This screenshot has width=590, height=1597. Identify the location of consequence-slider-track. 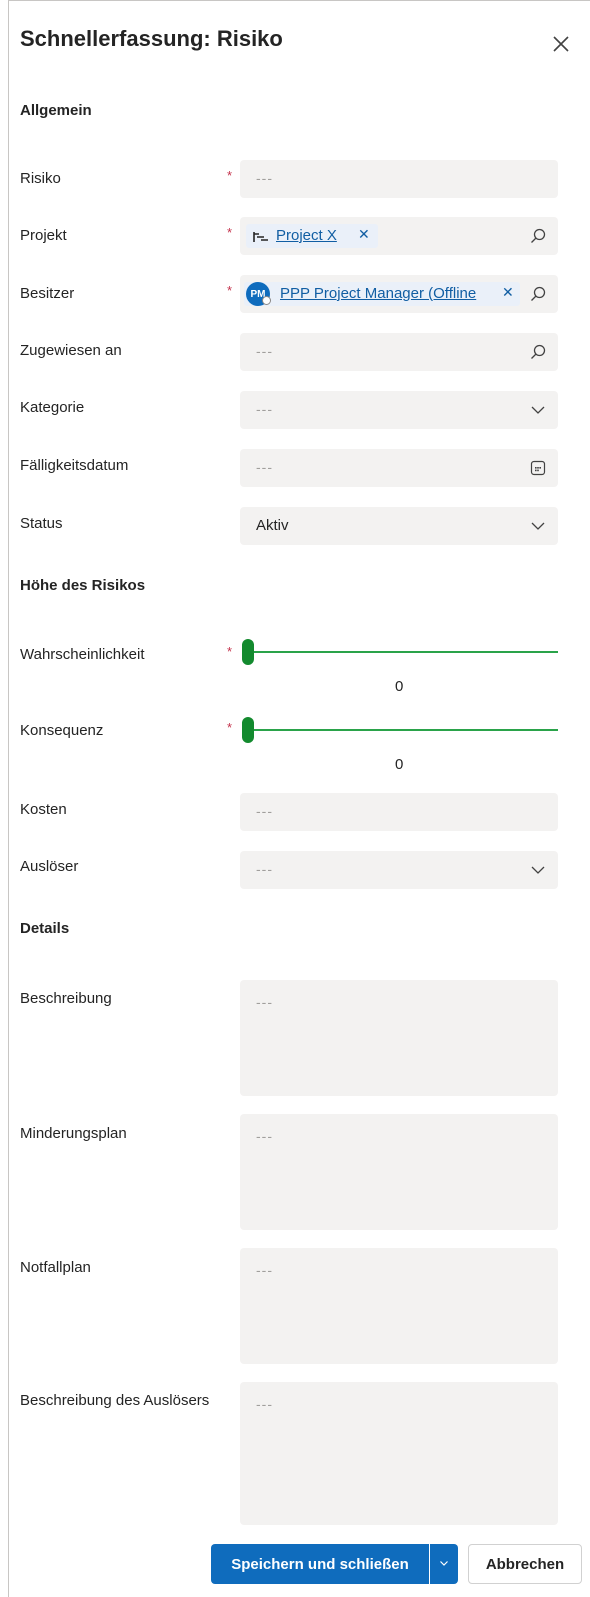
(403, 730).